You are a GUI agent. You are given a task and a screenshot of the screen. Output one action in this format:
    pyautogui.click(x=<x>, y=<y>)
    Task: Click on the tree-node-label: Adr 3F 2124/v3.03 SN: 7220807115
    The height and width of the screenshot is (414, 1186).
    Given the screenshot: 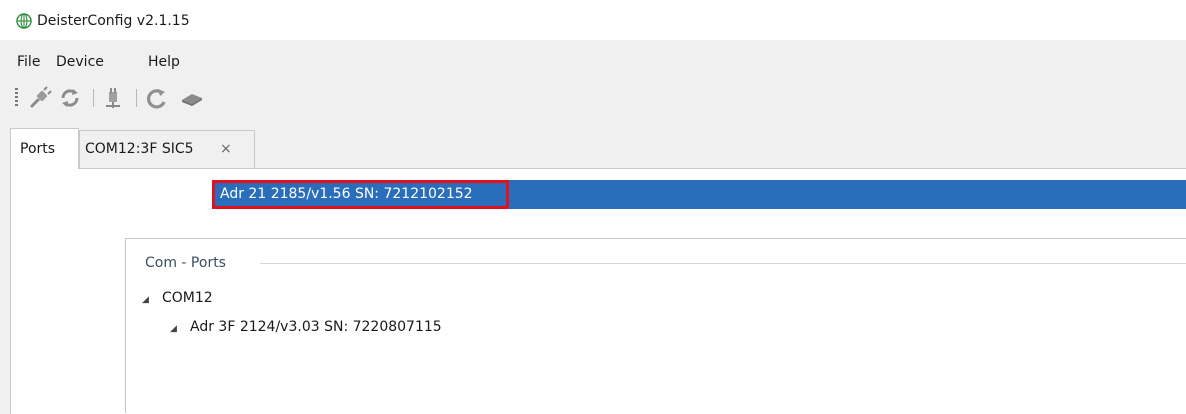 What is the action you would take?
    pyautogui.click(x=316, y=327)
    